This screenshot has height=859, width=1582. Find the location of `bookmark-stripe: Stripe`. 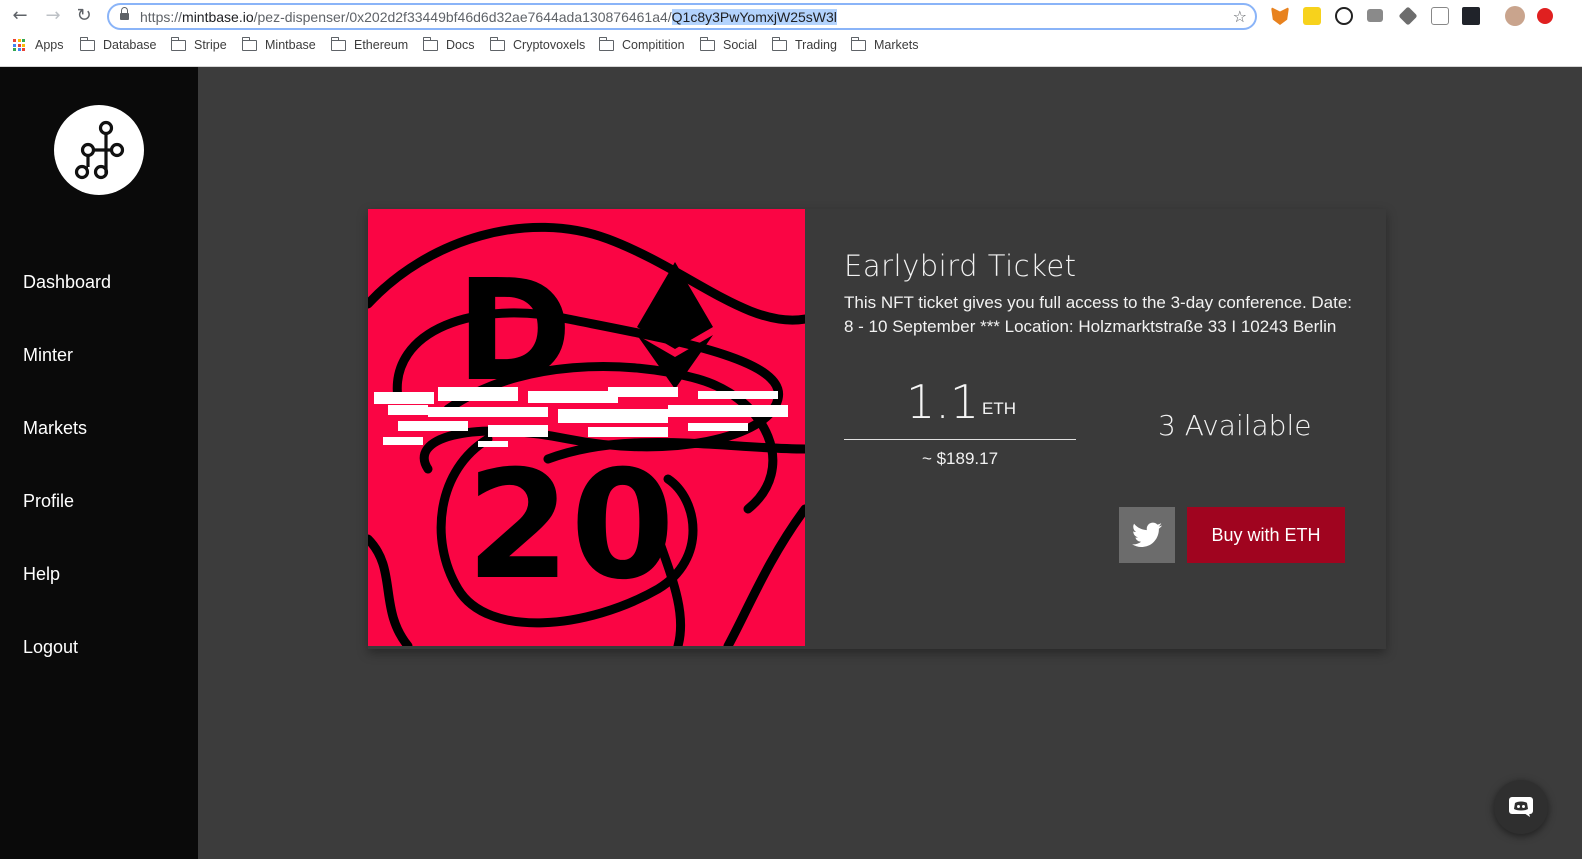

bookmark-stripe: Stripe is located at coordinates (198, 44).